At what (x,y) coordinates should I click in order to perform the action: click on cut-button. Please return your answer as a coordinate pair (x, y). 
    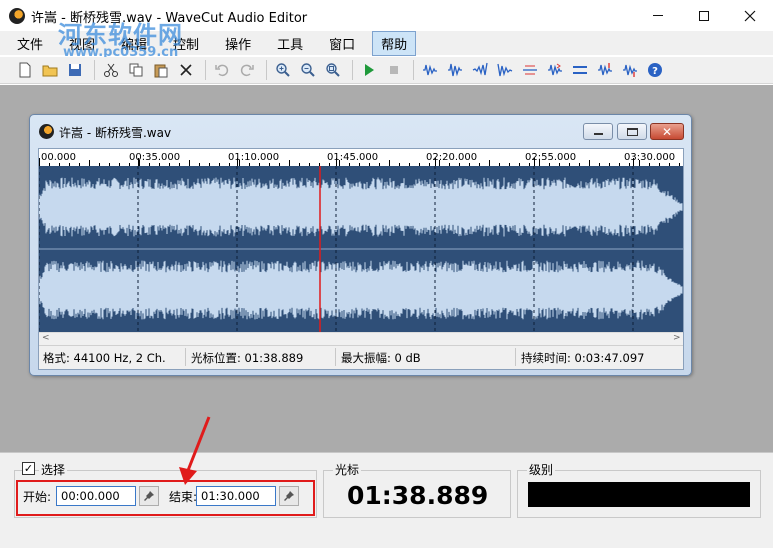
    Looking at the image, I should click on (111, 70).